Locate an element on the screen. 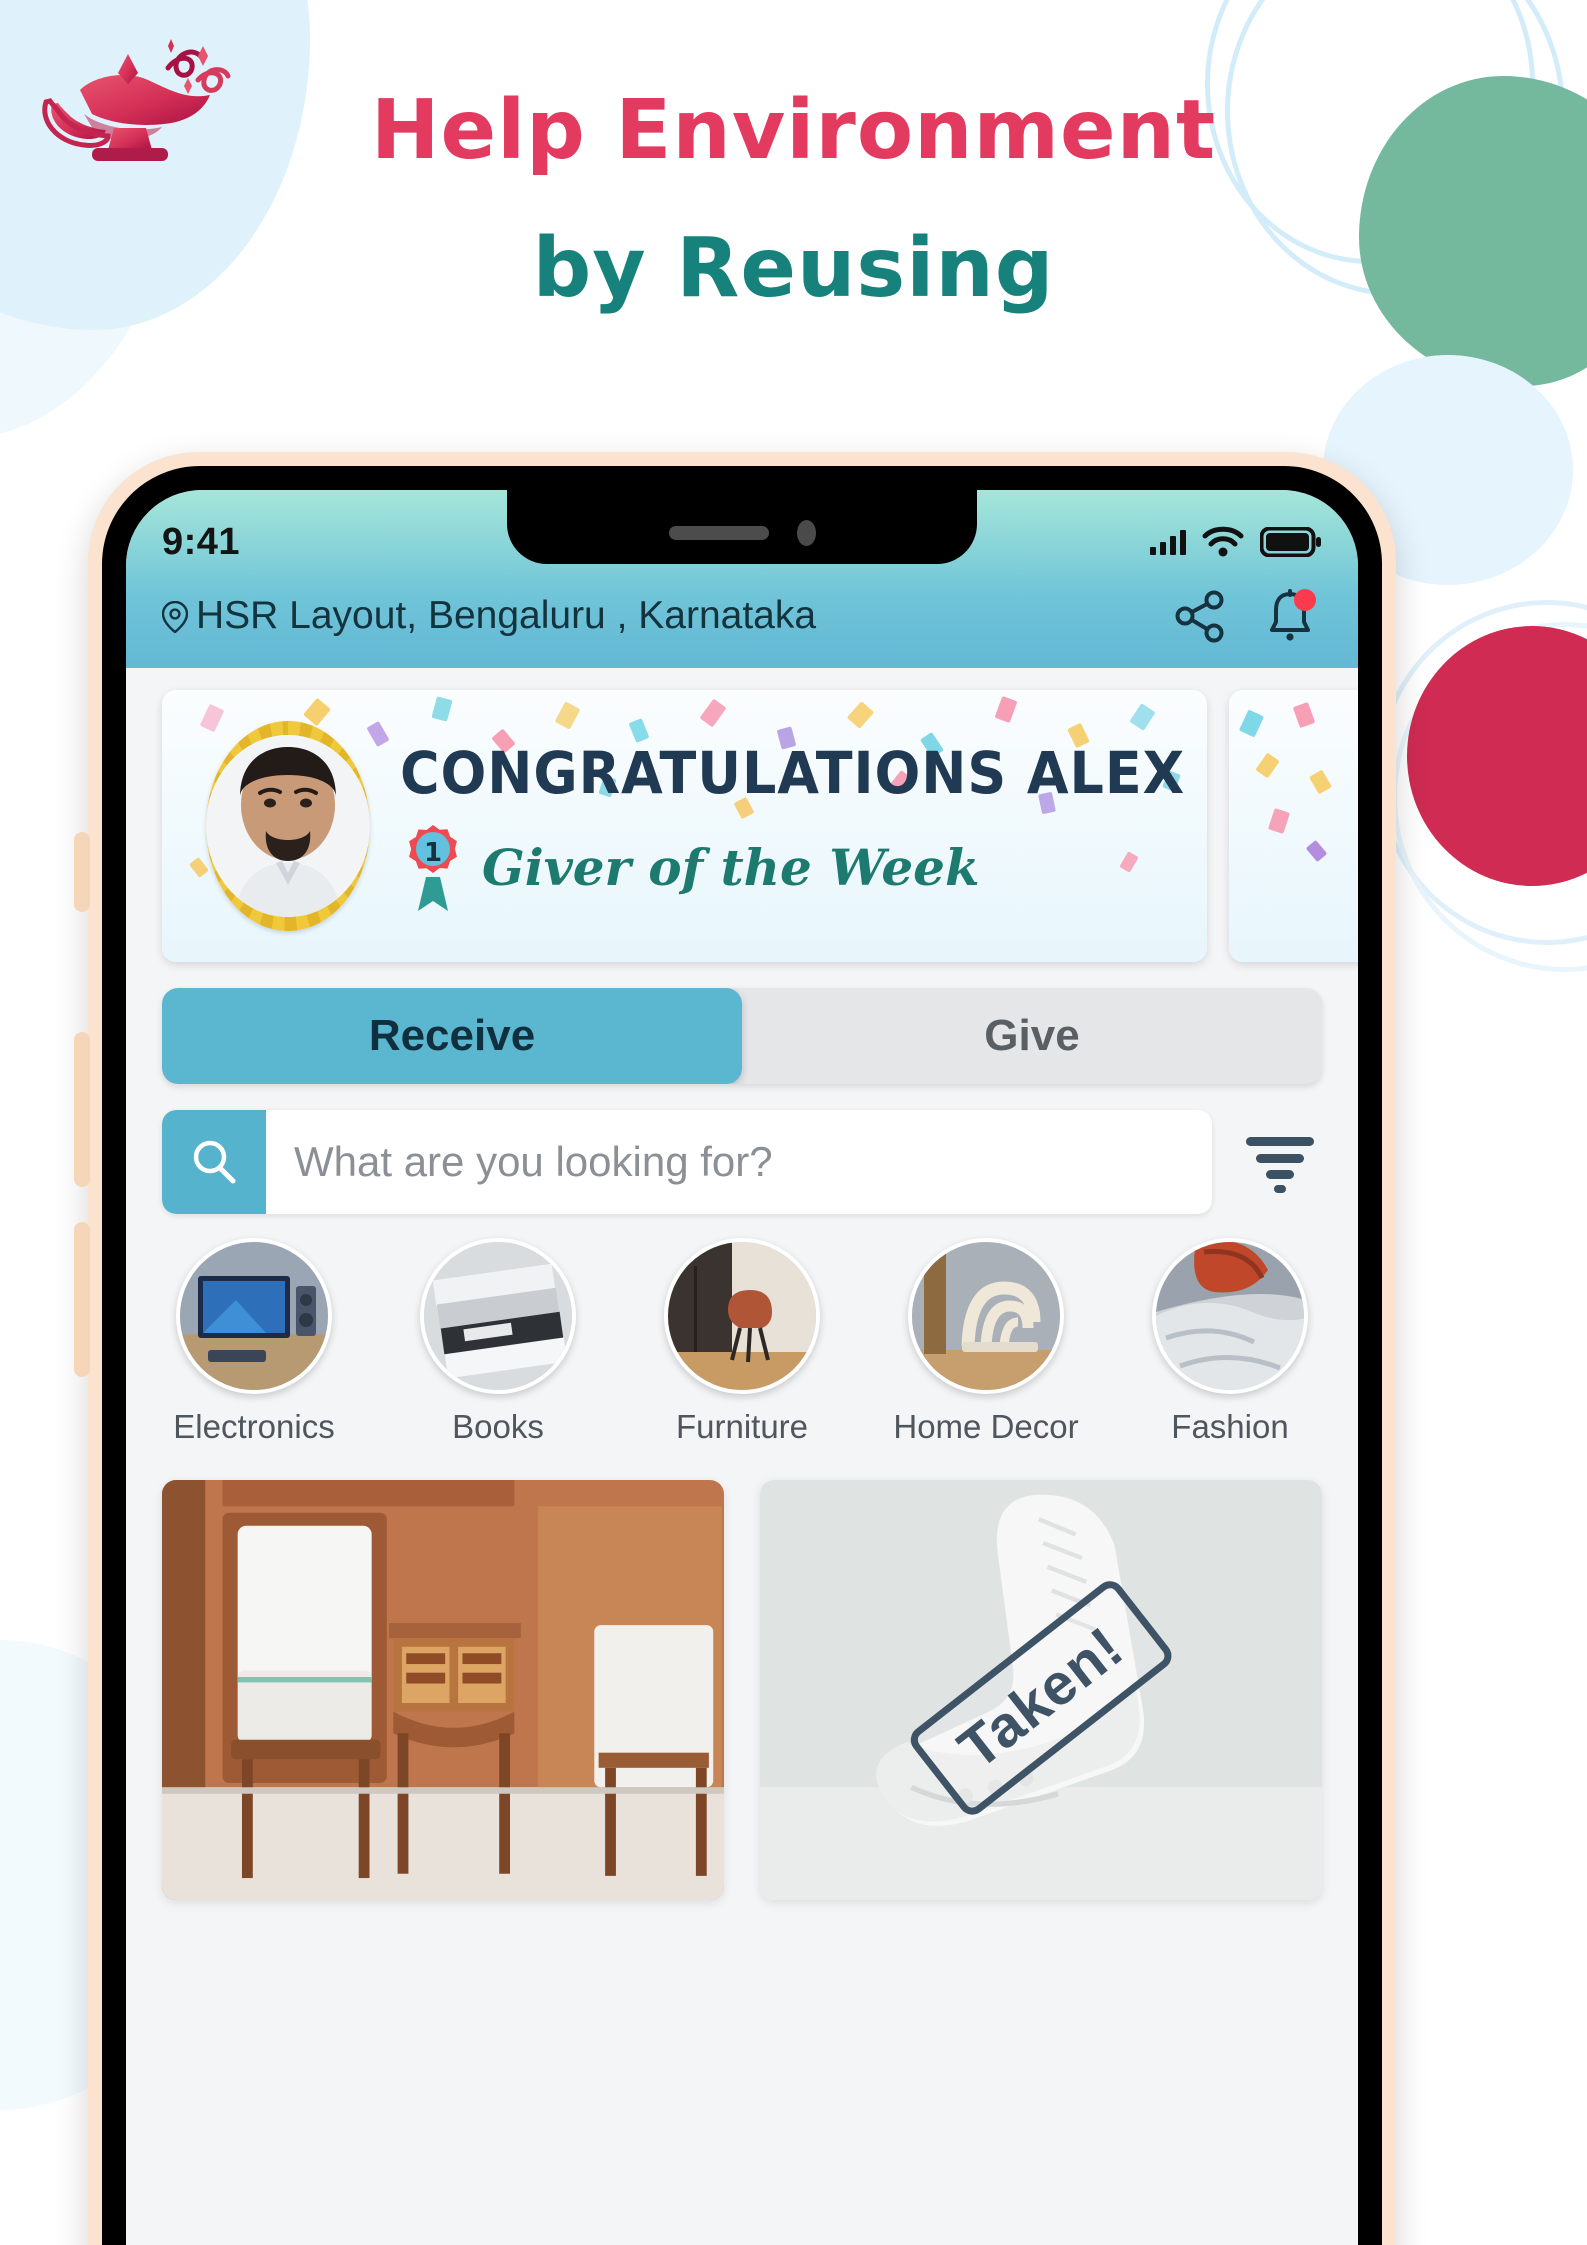 The width and height of the screenshot is (1587, 2245). filter-icon is located at coordinates (1280, 1162).